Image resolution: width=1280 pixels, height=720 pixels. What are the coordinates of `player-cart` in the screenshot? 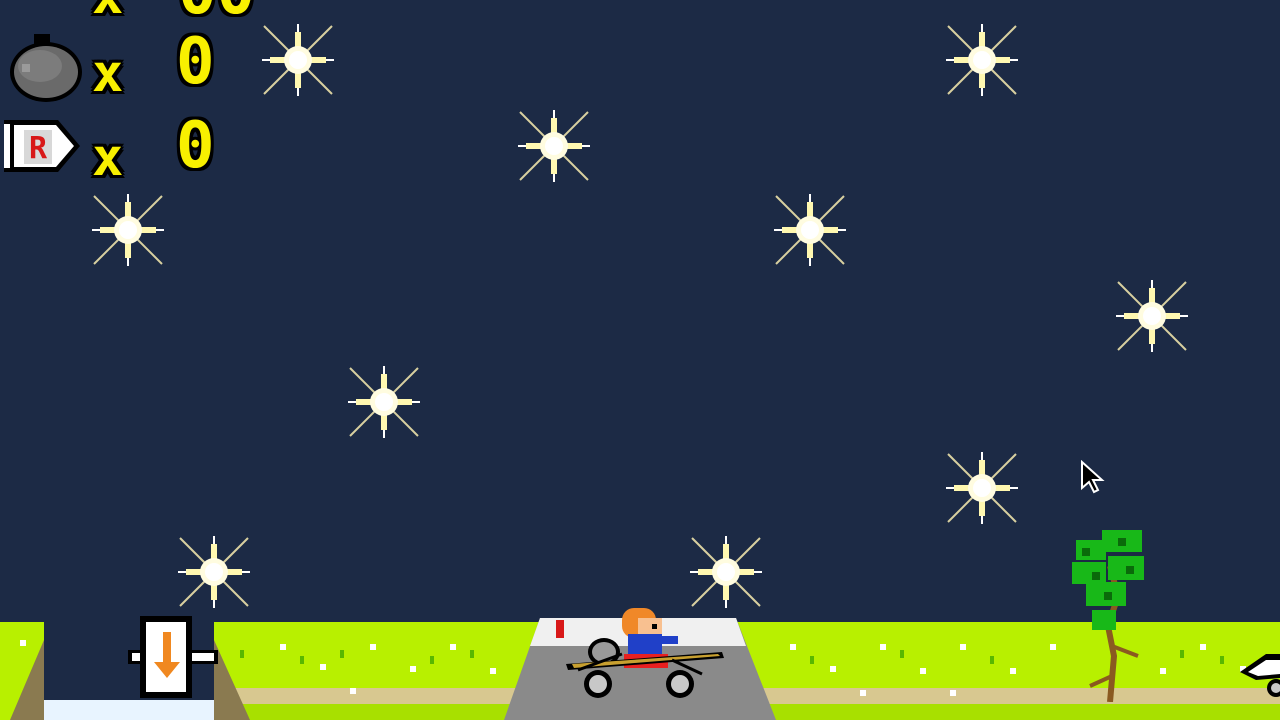 It's located at (642, 650).